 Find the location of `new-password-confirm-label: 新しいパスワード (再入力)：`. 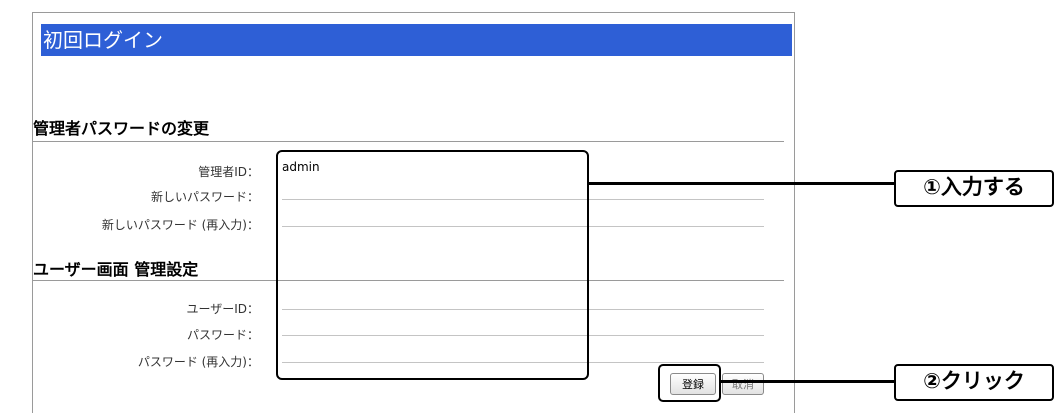

new-password-confirm-label: 新しいパスワード (再入力)： is located at coordinates (180, 225).